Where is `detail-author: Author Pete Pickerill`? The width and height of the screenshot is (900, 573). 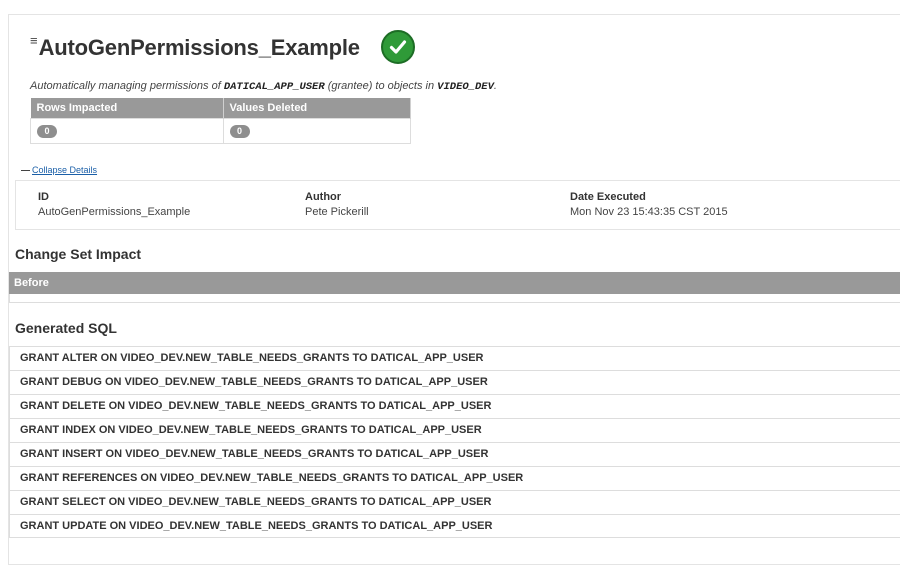 detail-author: Author Pete Pickerill is located at coordinates (337, 204).